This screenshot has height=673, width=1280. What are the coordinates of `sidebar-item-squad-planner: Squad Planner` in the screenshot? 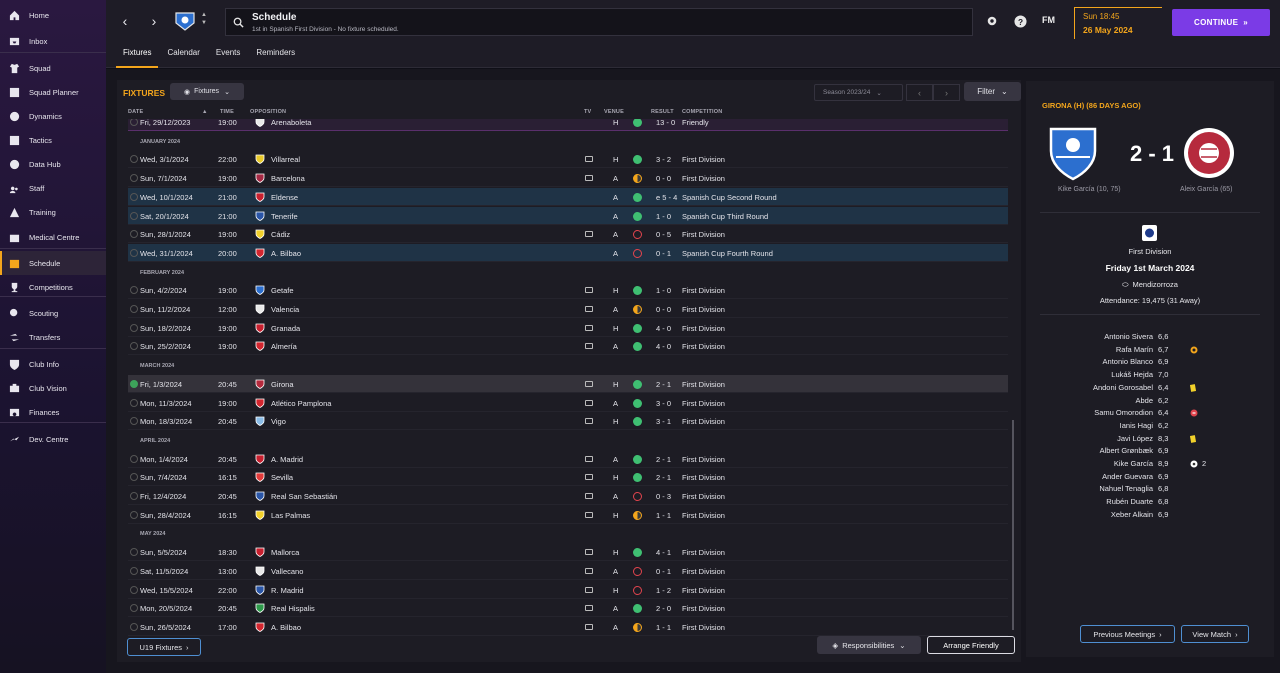 It's located at (53, 92).